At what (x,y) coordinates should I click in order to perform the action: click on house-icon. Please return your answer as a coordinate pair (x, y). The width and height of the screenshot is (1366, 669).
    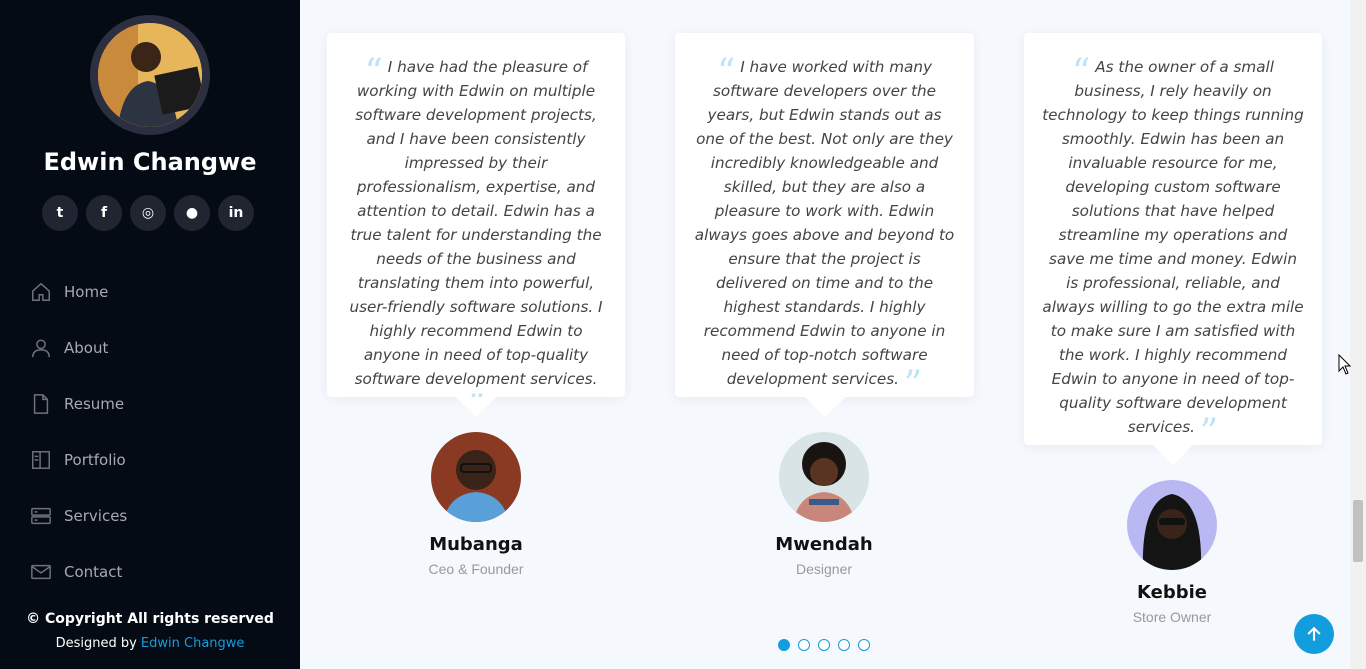
    Looking at the image, I should click on (41, 291).